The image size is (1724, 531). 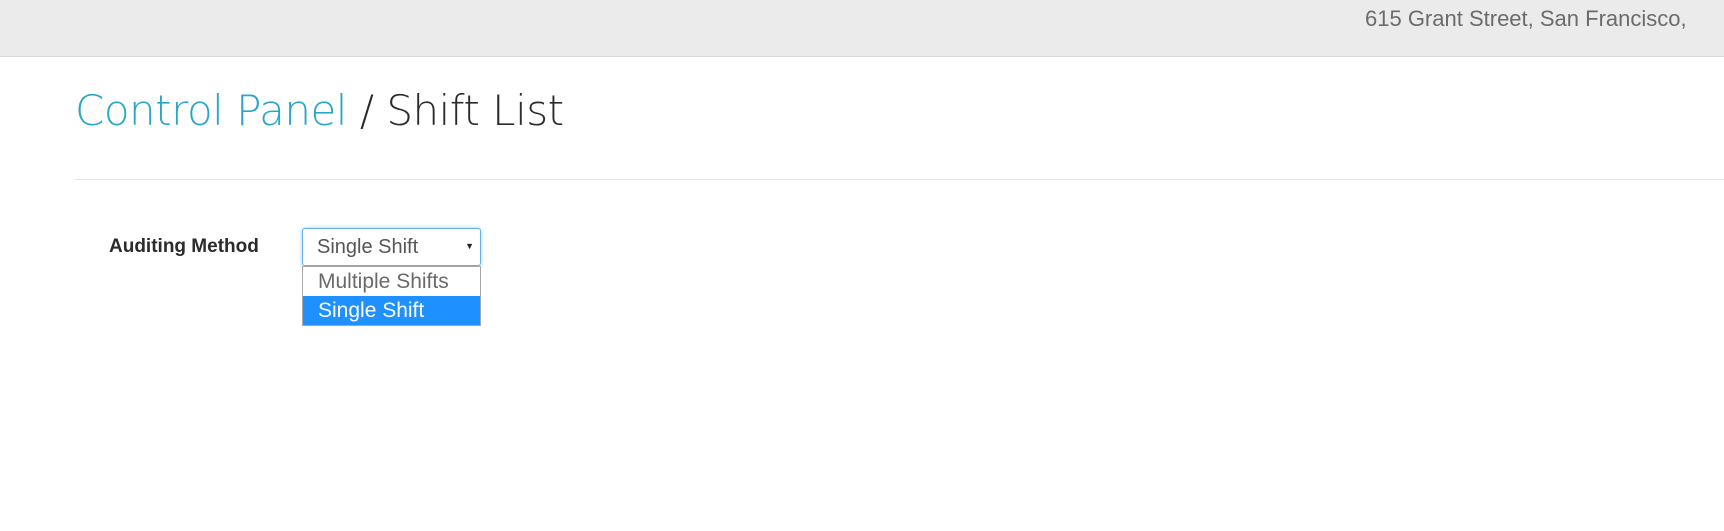 What do you see at coordinates (368, 247) in the screenshot?
I see `auditing-method-selected-value: Single Shift` at bounding box center [368, 247].